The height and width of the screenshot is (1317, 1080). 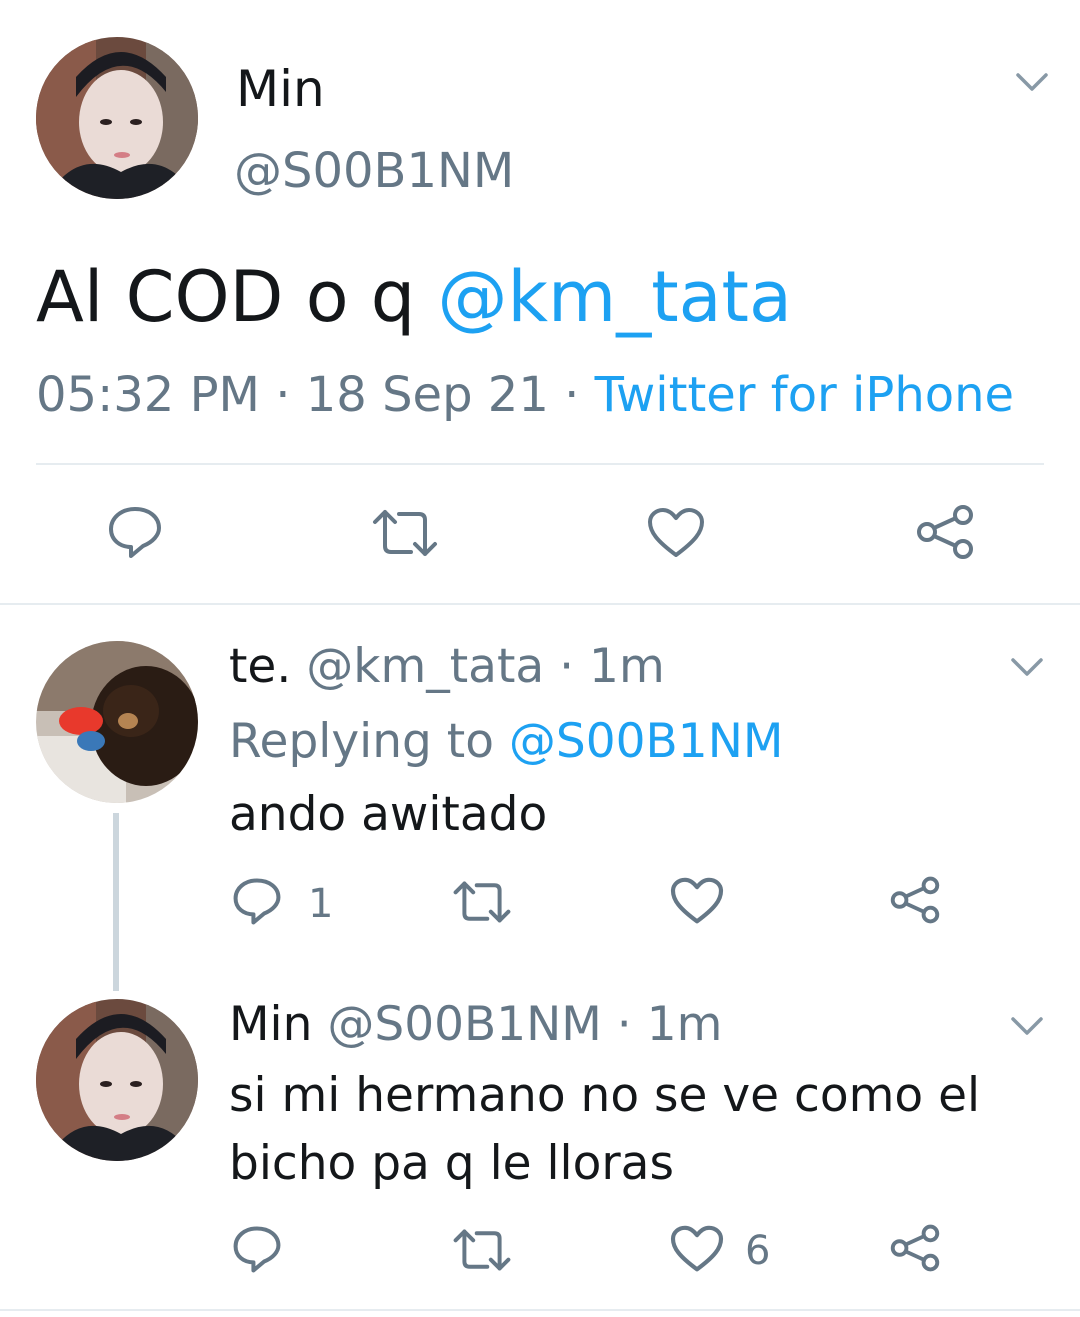 What do you see at coordinates (388, 814) in the screenshot?
I see `tweet-text: ando awitado` at bounding box center [388, 814].